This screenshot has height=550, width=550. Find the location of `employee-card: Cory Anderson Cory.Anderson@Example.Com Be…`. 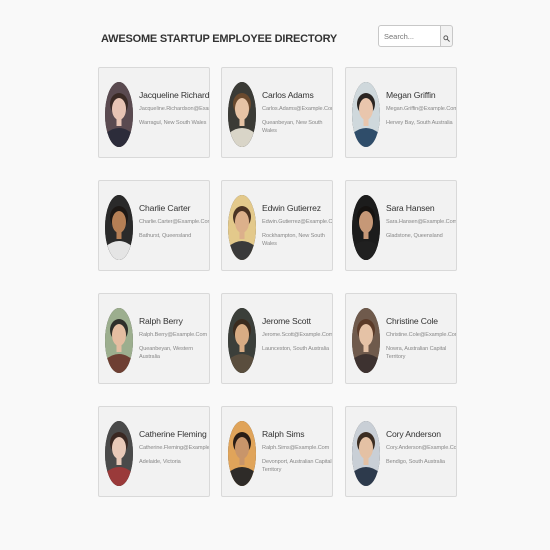

employee-card: Cory Anderson Cory.Anderson@Example.Com Be… is located at coordinates (401, 451).